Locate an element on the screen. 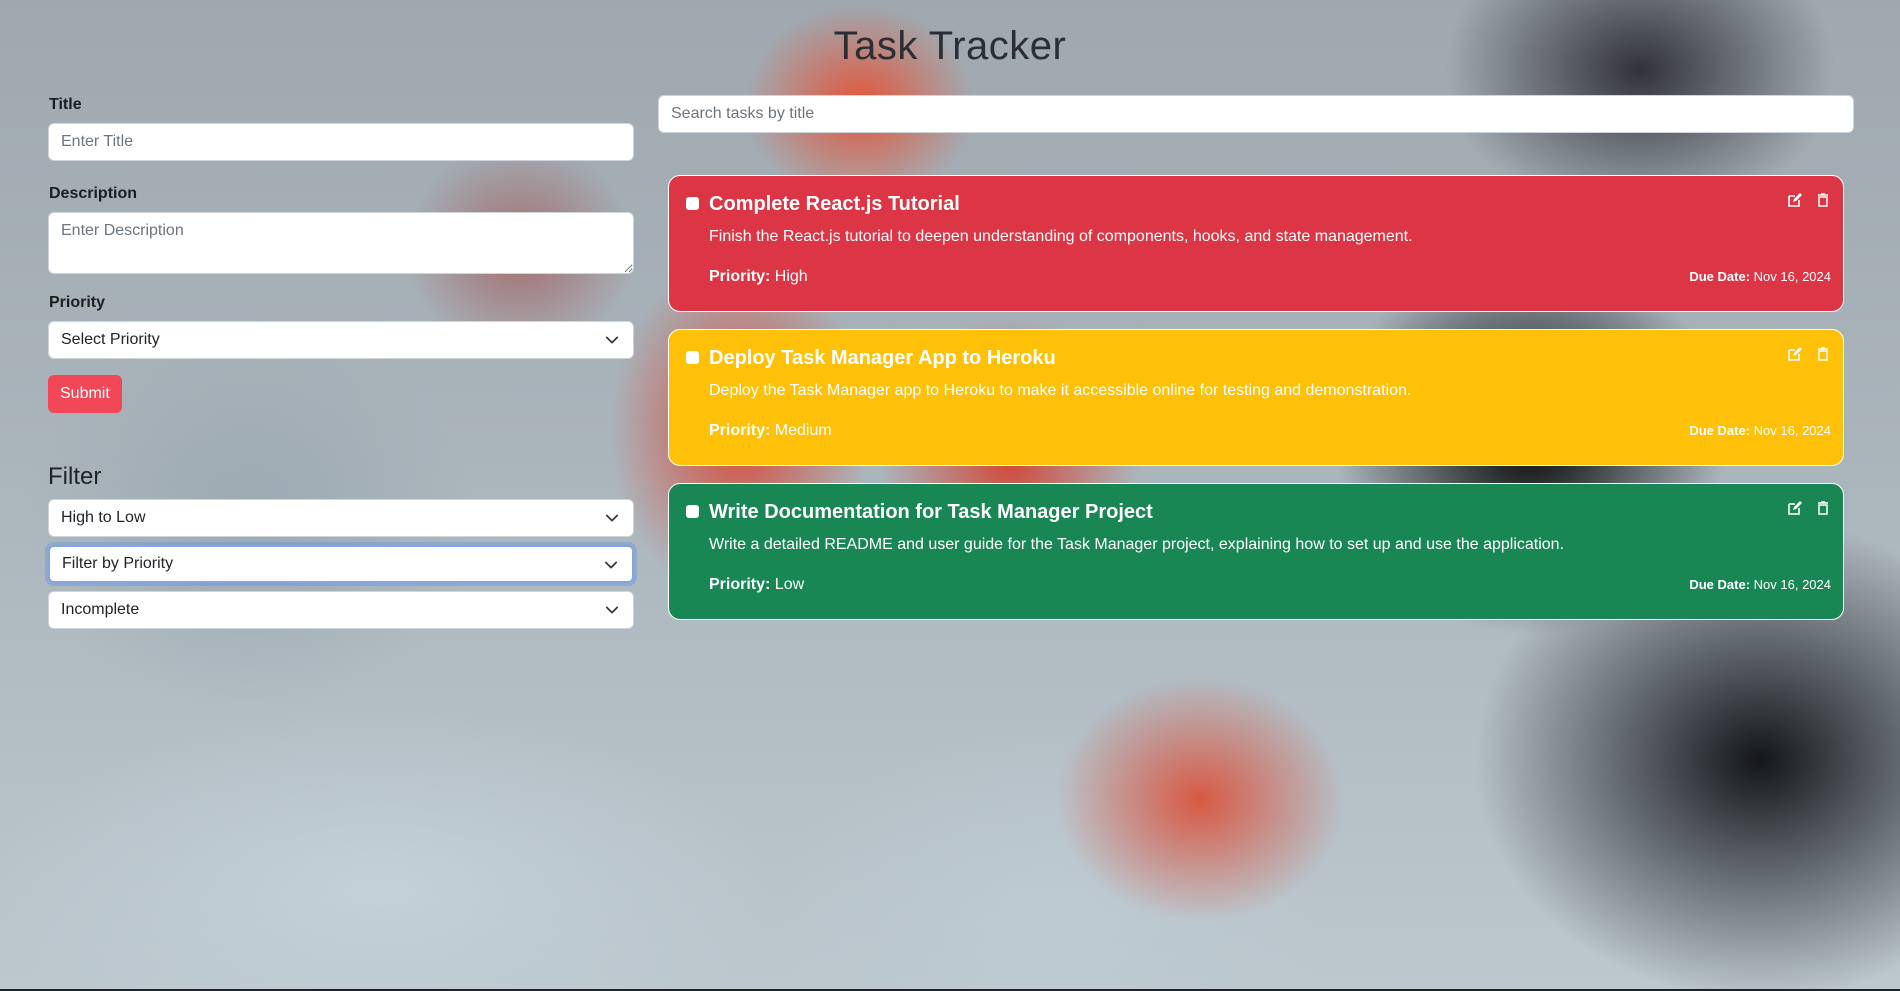 The image size is (1900, 991). title-label: Title is located at coordinates (65, 104).